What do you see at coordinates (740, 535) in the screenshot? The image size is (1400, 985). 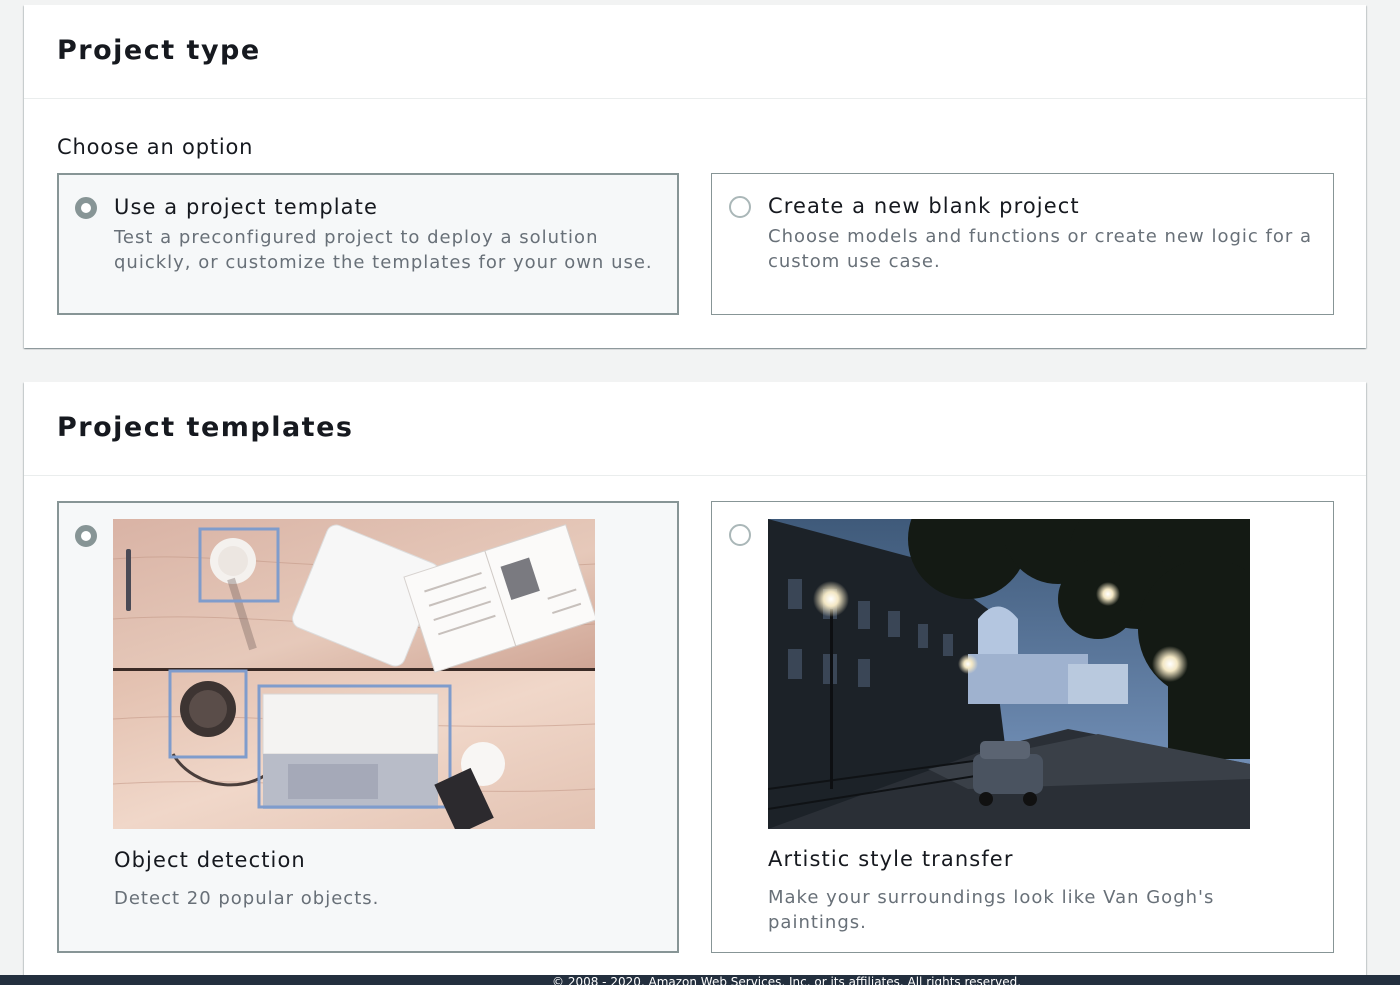 I see `template-style-transfer-radio` at bounding box center [740, 535].